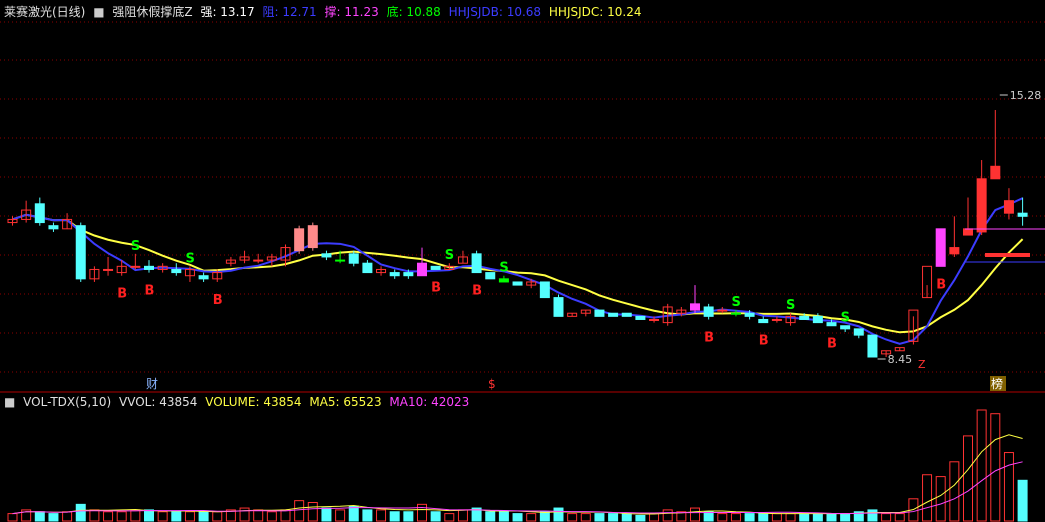 Image resolution: width=1045 pixels, height=522 pixels. What do you see at coordinates (45, 12) in the screenshot?
I see `chart-title: 莱赛激光(日线)` at bounding box center [45, 12].